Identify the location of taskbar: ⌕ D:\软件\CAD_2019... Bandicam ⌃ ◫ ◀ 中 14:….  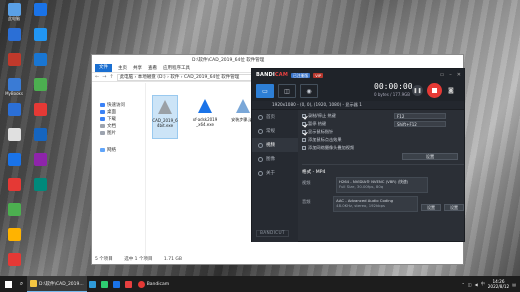
(260, 284).